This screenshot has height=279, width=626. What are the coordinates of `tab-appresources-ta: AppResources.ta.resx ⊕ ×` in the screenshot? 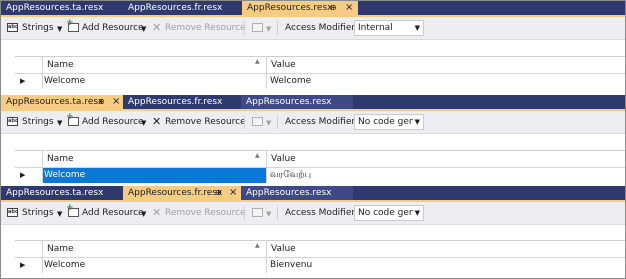 It's located at (62, 102).